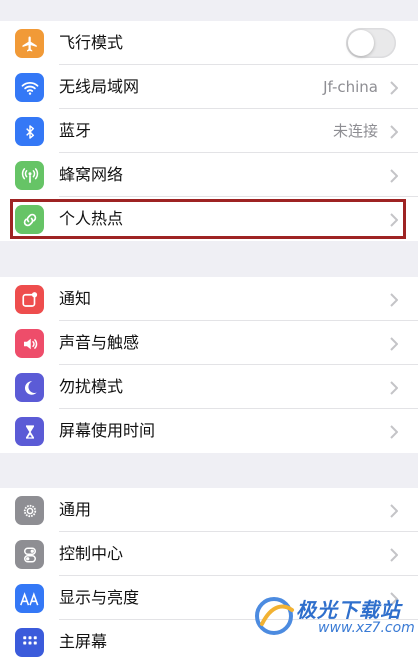 This screenshot has width=418, height=664. What do you see at coordinates (29, 387) in the screenshot?
I see `moon-icon` at bounding box center [29, 387].